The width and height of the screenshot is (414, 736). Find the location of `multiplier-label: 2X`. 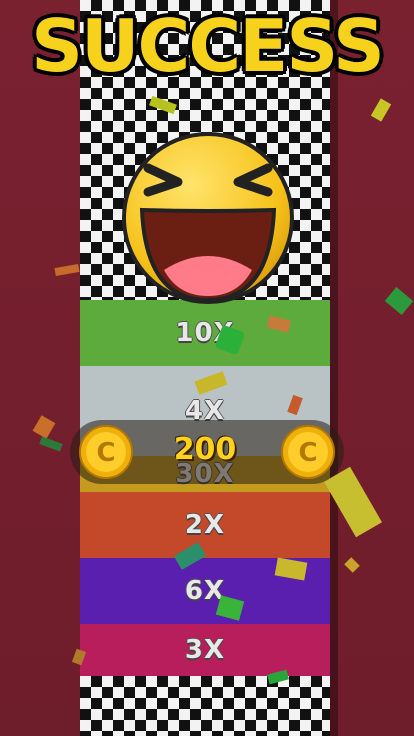

multiplier-label: 2X is located at coordinates (205, 525).